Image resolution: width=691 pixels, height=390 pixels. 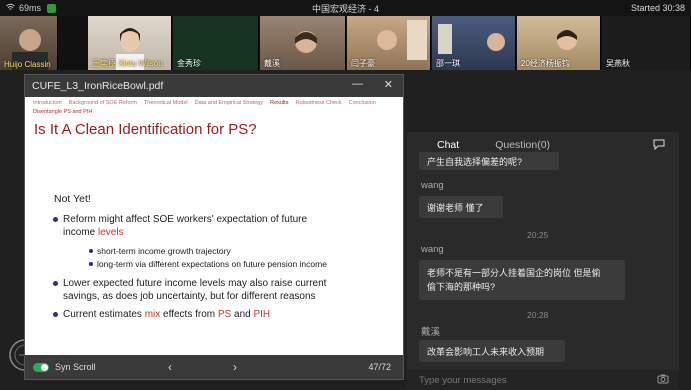 I want to click on sub-bullet-item: short-term income growth trajectory, so click(x=160, y=251).